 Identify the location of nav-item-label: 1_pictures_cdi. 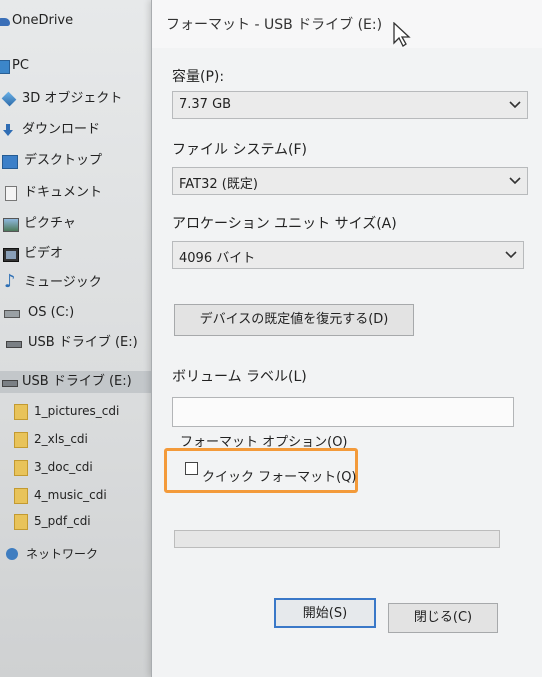
(77, 411).